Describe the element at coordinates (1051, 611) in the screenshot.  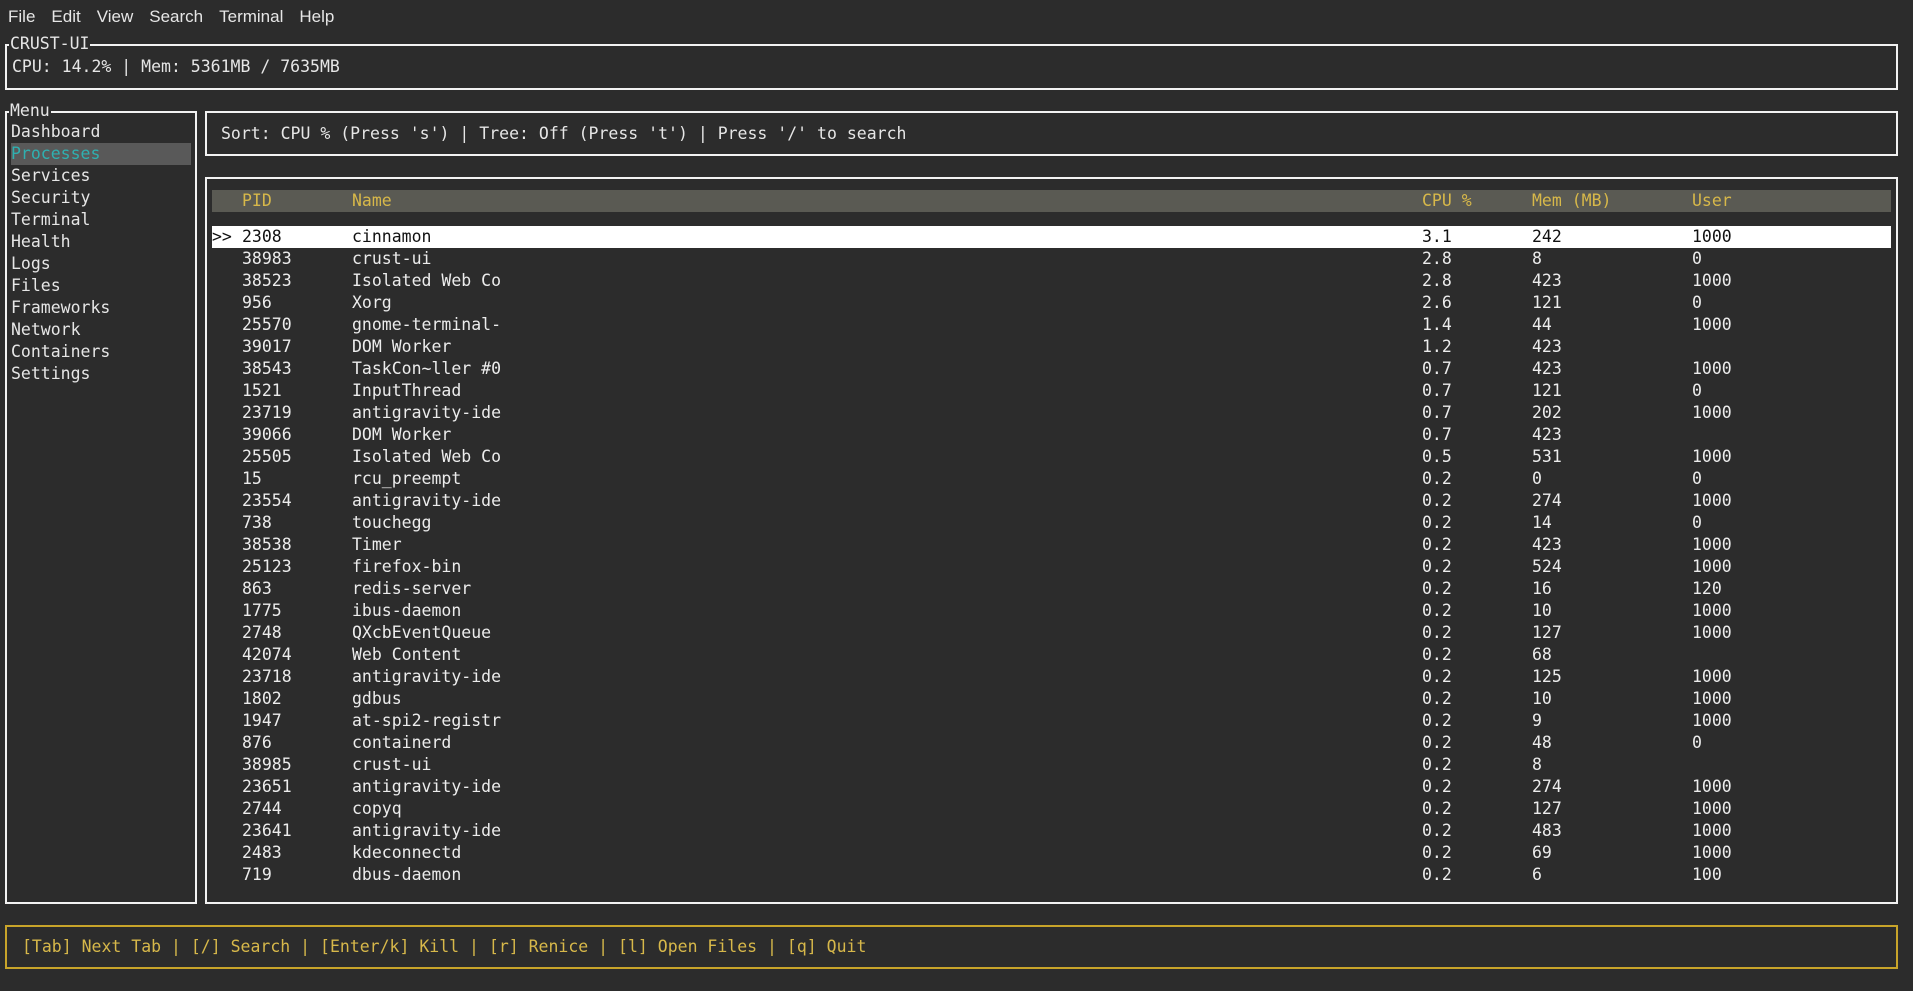
I see `table-row: 1775 ibus-daemon 0.2 10 1000` at that location.